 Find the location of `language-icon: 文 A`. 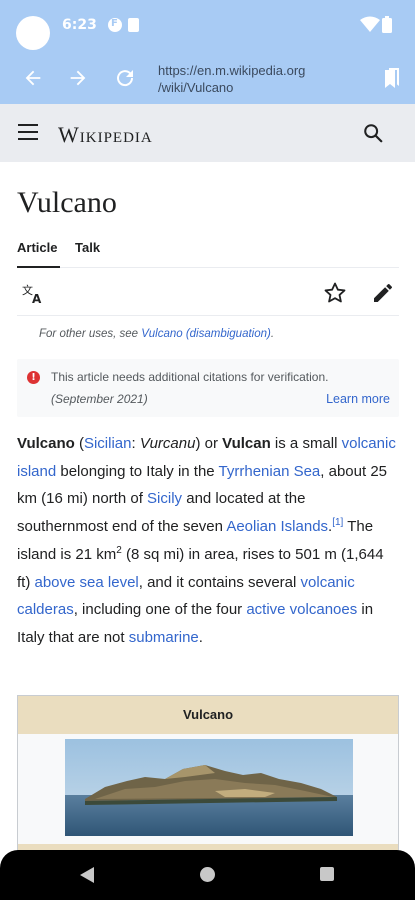

language-icon: 文 A is located at coordinates (33, 294).